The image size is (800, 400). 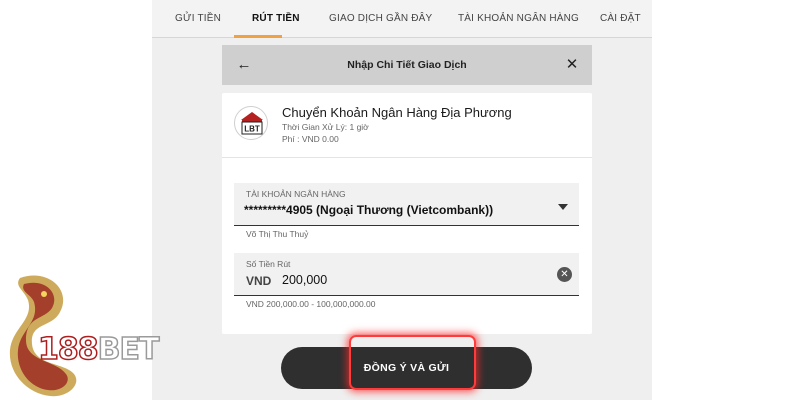 What do you see at coordinates (325, 127) in the screenshot?
I see `processing-time: Thời Gian Xử Lý: 1 giờ` at bounding box center [325, 127].